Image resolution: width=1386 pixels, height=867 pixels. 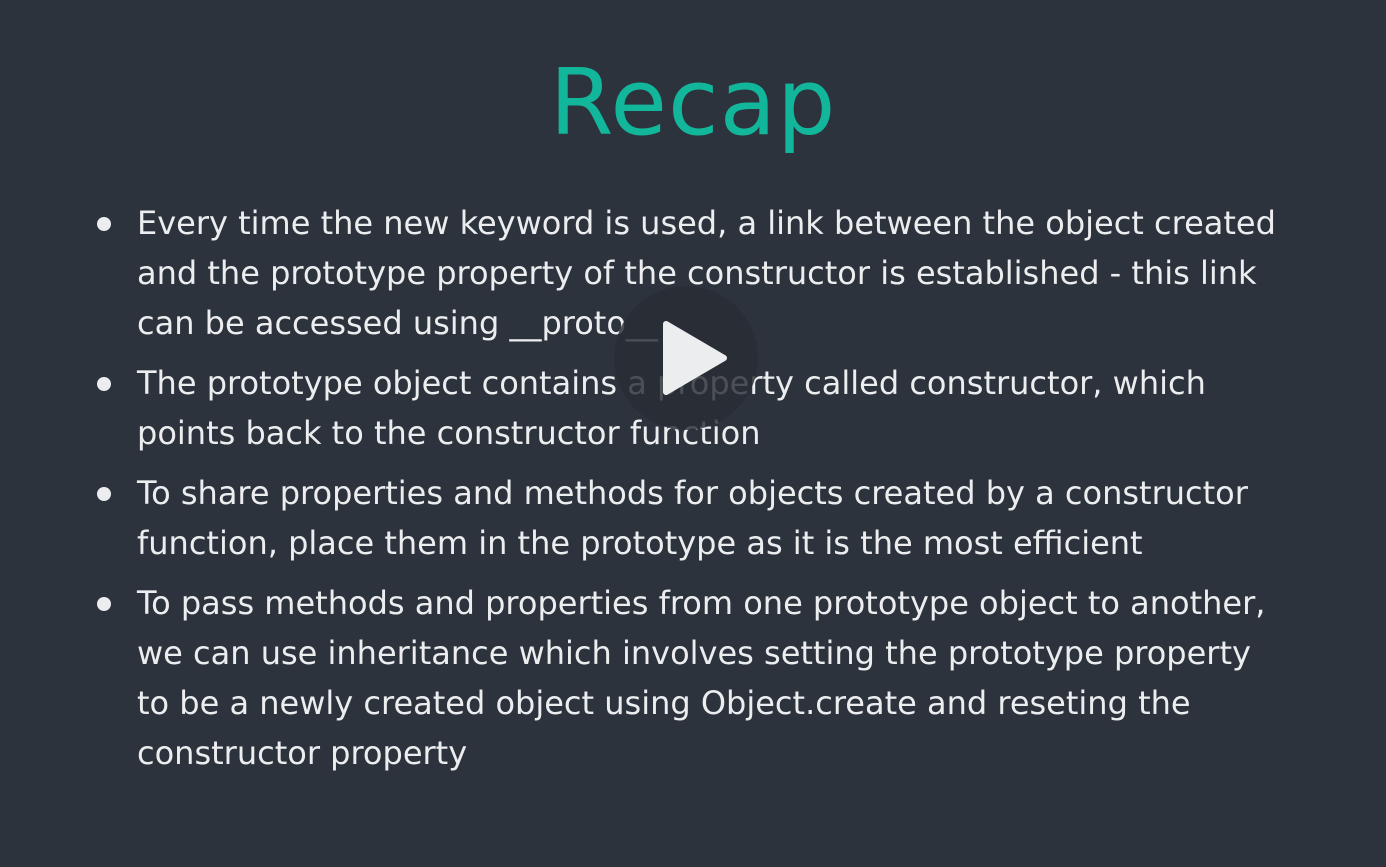 I want to click on play-button, so click(x=686, y=358).